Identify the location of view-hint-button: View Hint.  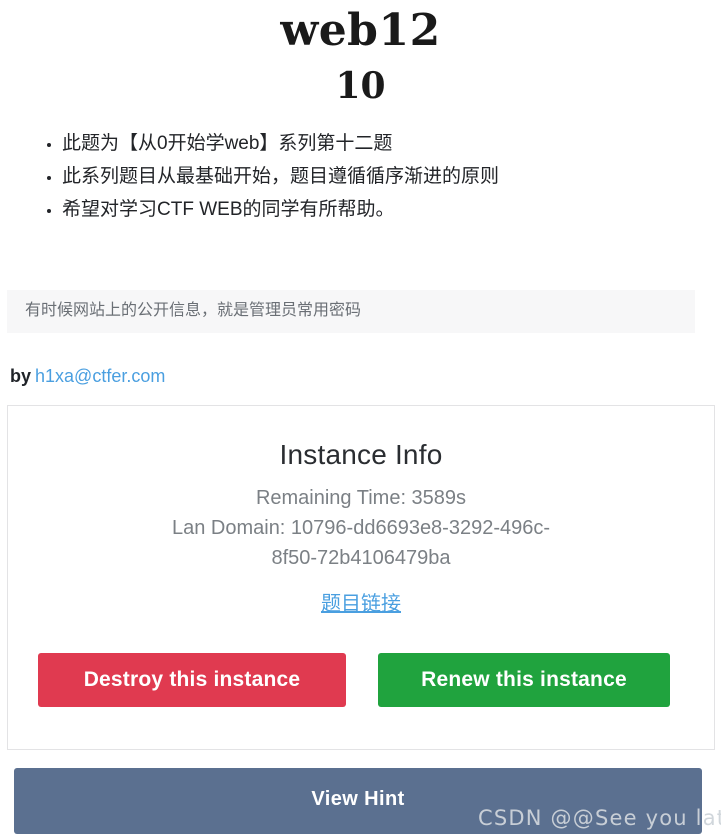
(358, 801).